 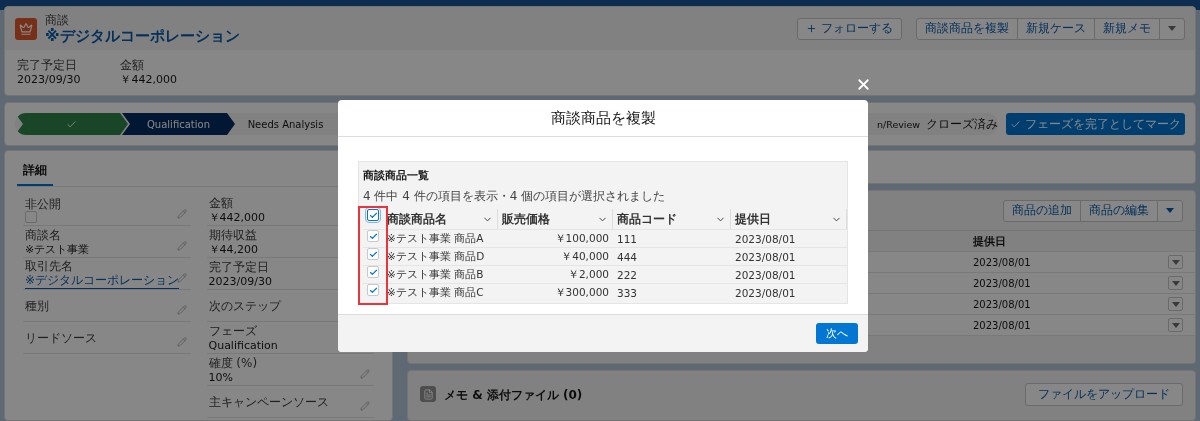 What do you see at coordinates (57, 249) in the screenshot?
I see `field-value: ※テスト事業` at bounding box center [57, 249].